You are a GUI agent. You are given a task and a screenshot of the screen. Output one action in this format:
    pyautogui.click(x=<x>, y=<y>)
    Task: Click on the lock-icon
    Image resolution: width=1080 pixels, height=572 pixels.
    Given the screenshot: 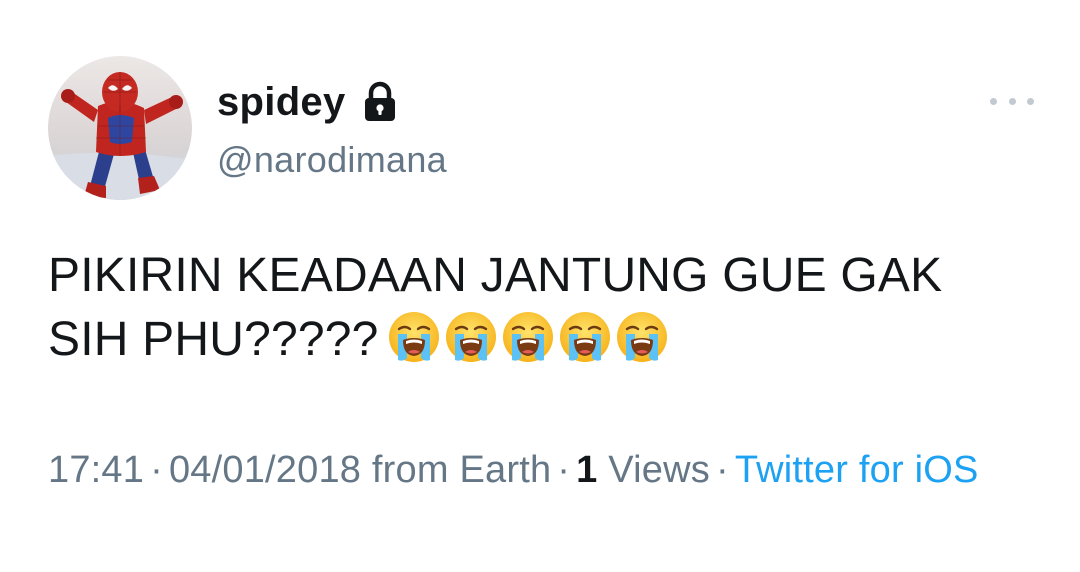 What is the action you would take?
    pyautogui.click(x=380, y=102)
    